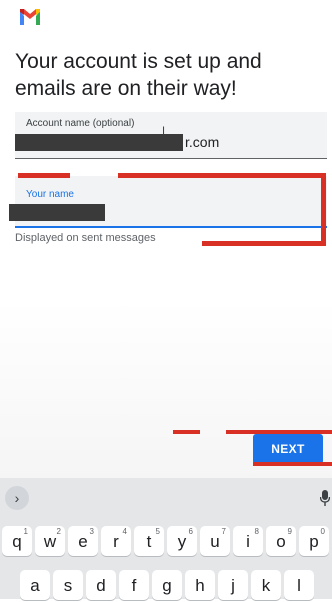 The height and width of the screenshot is (602, 332). I want to click on key-i: i8, so click(248, 541).